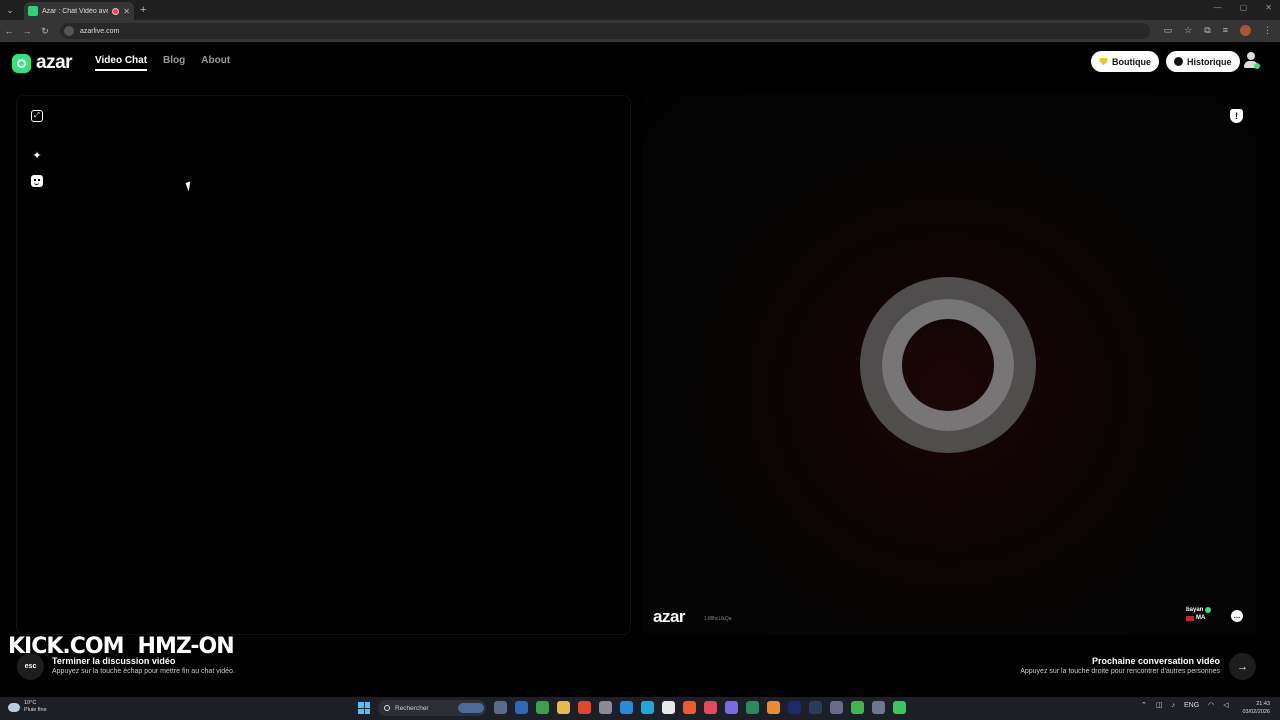 This screenshot has width=1280, height=720. Describe the element at coordinates (27, 31) in the screenshot. I see `forward-arrow-icon: →` at that location.